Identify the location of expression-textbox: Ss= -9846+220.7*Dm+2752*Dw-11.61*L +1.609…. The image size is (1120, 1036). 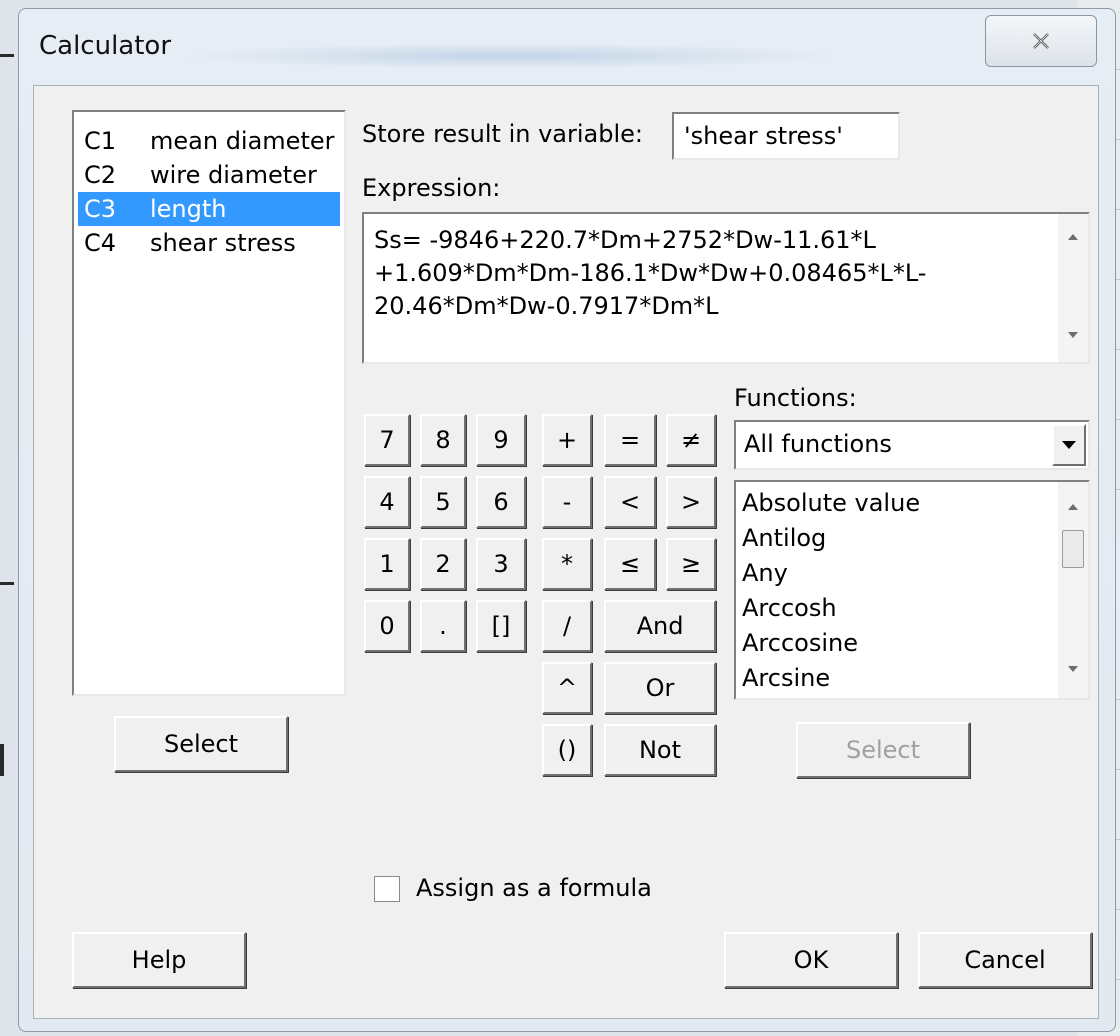
(726, 288).